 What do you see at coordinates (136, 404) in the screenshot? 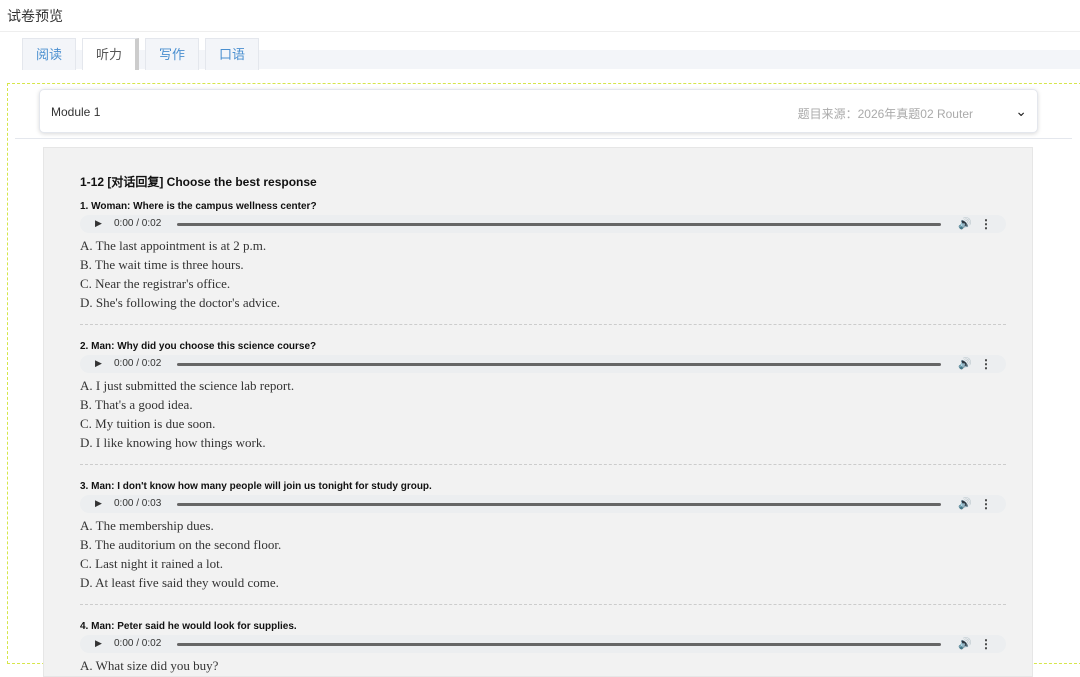
I see `answer-option: B. That's a good idea.` at bounding box center [136, 404].